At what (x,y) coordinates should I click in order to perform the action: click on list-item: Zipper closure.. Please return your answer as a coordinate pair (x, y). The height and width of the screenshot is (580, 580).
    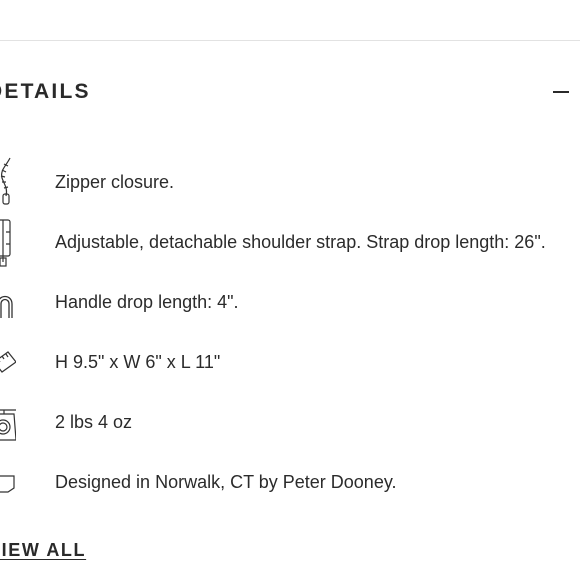
    Looking at the image, I should click on (290, 182).